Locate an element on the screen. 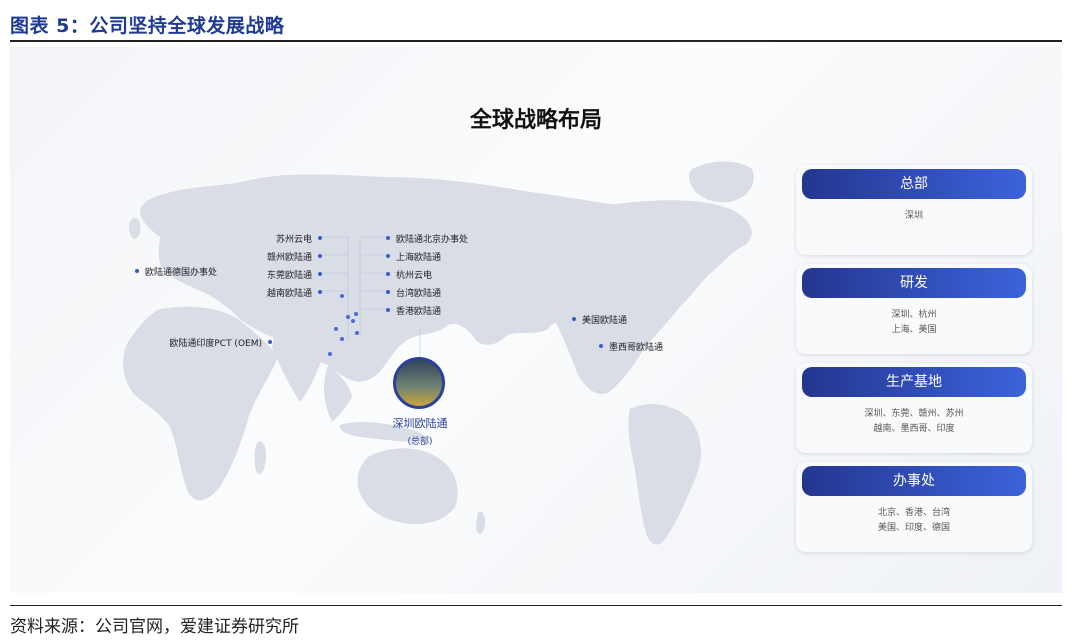 This screenshot has width=1080, height=642. card-production: 生产基地 深圳、东莞、赣州、苏州 越南、墨西哥、印度 is located at coordinates (914, 408).